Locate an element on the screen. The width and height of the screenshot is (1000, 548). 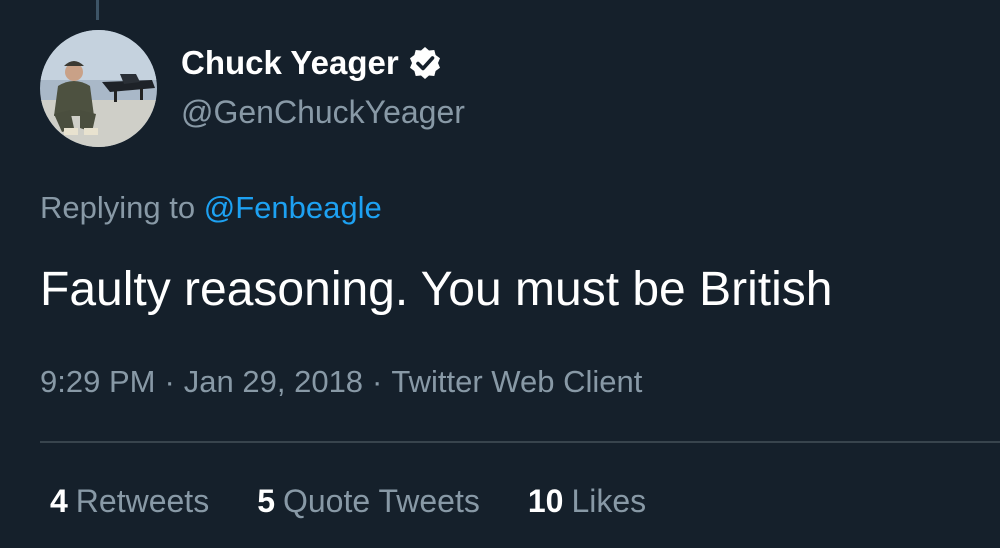
likes-count: 10 is located at coordinates (545, 501).